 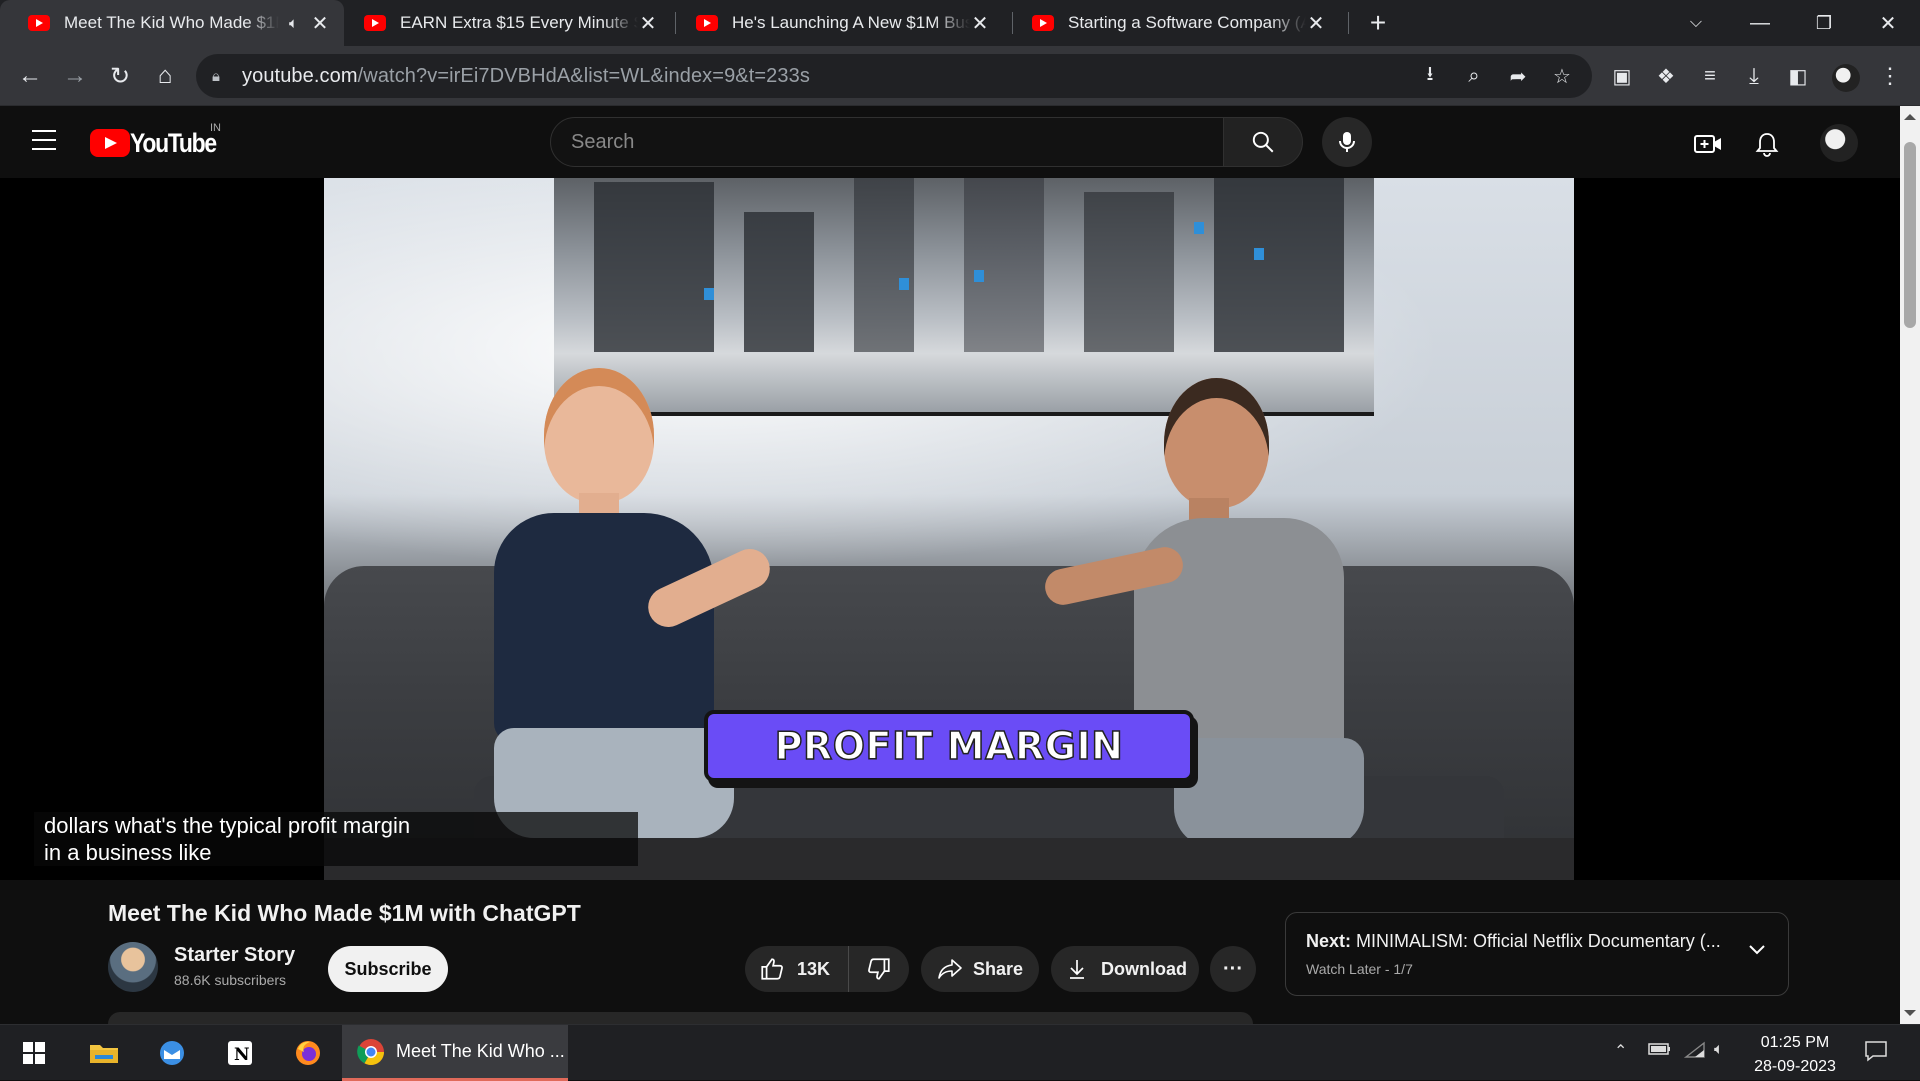 What do you see at coordinates (371, 1051) in the screenshot?
I see `chrome-icon` at bounding box center [371, 1051].